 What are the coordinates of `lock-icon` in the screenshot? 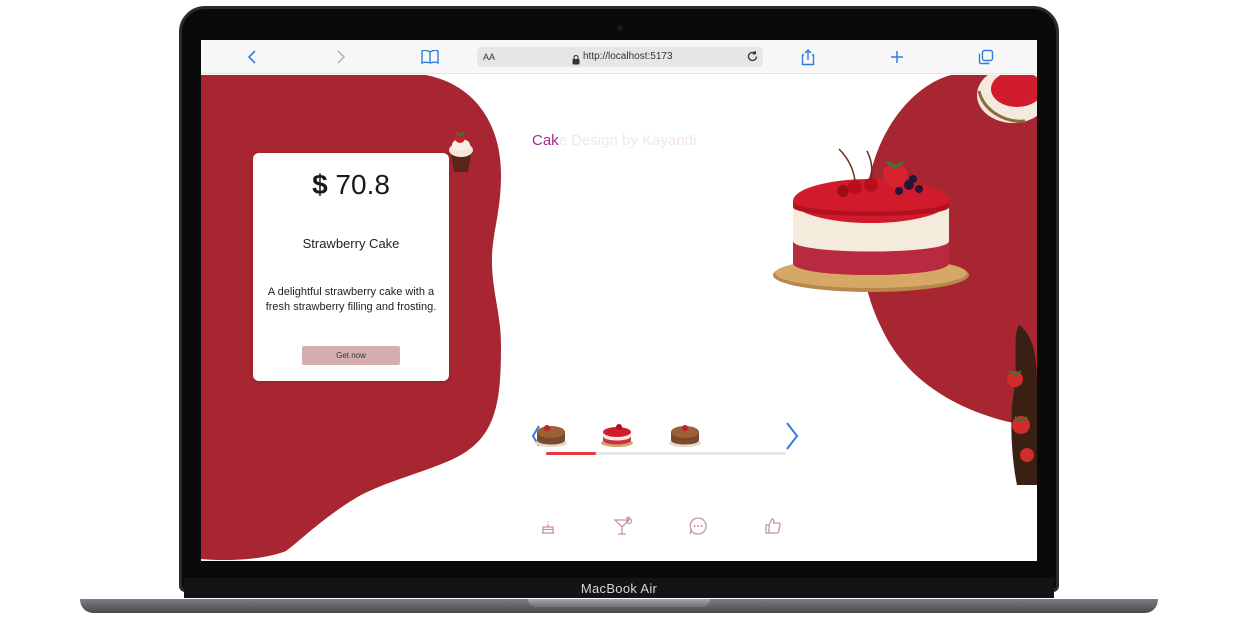 It's located at (576, 61).